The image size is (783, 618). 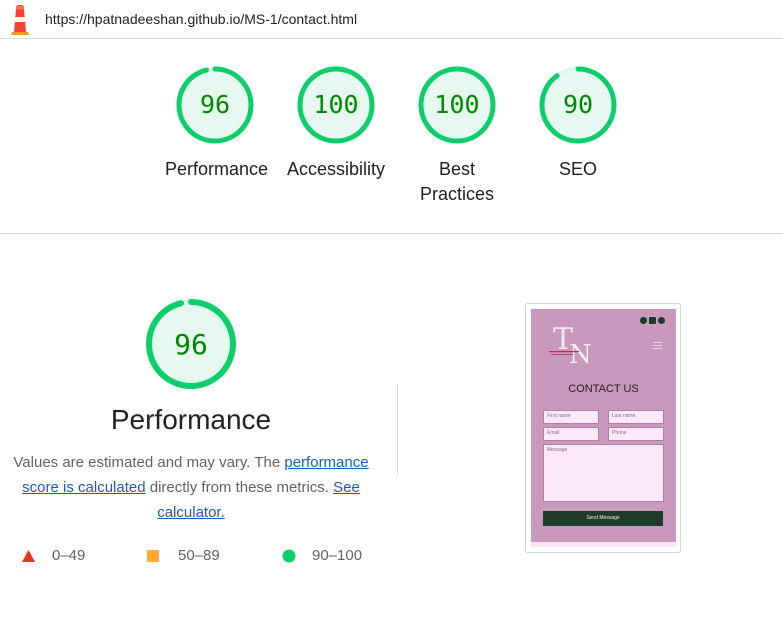 What do you see at coordinates (571, 417) in the screenshot?
I see `first-name-field: First name` at bounding box center [571, 417].